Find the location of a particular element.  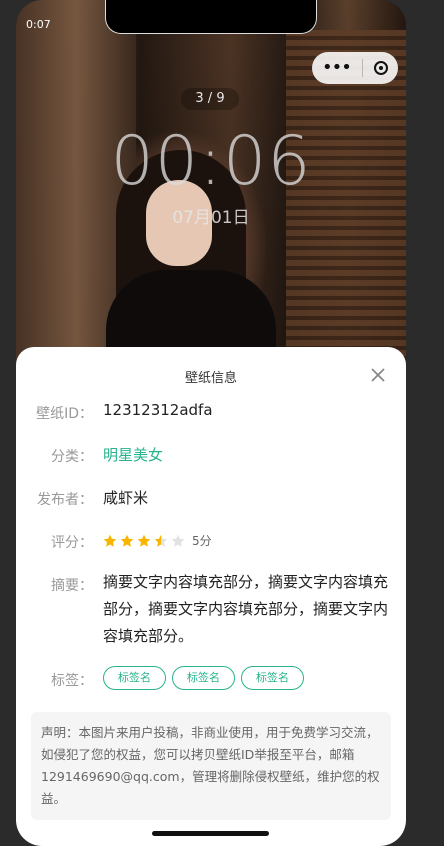

tags-label: 标签： is located at coordinates (72, 681).